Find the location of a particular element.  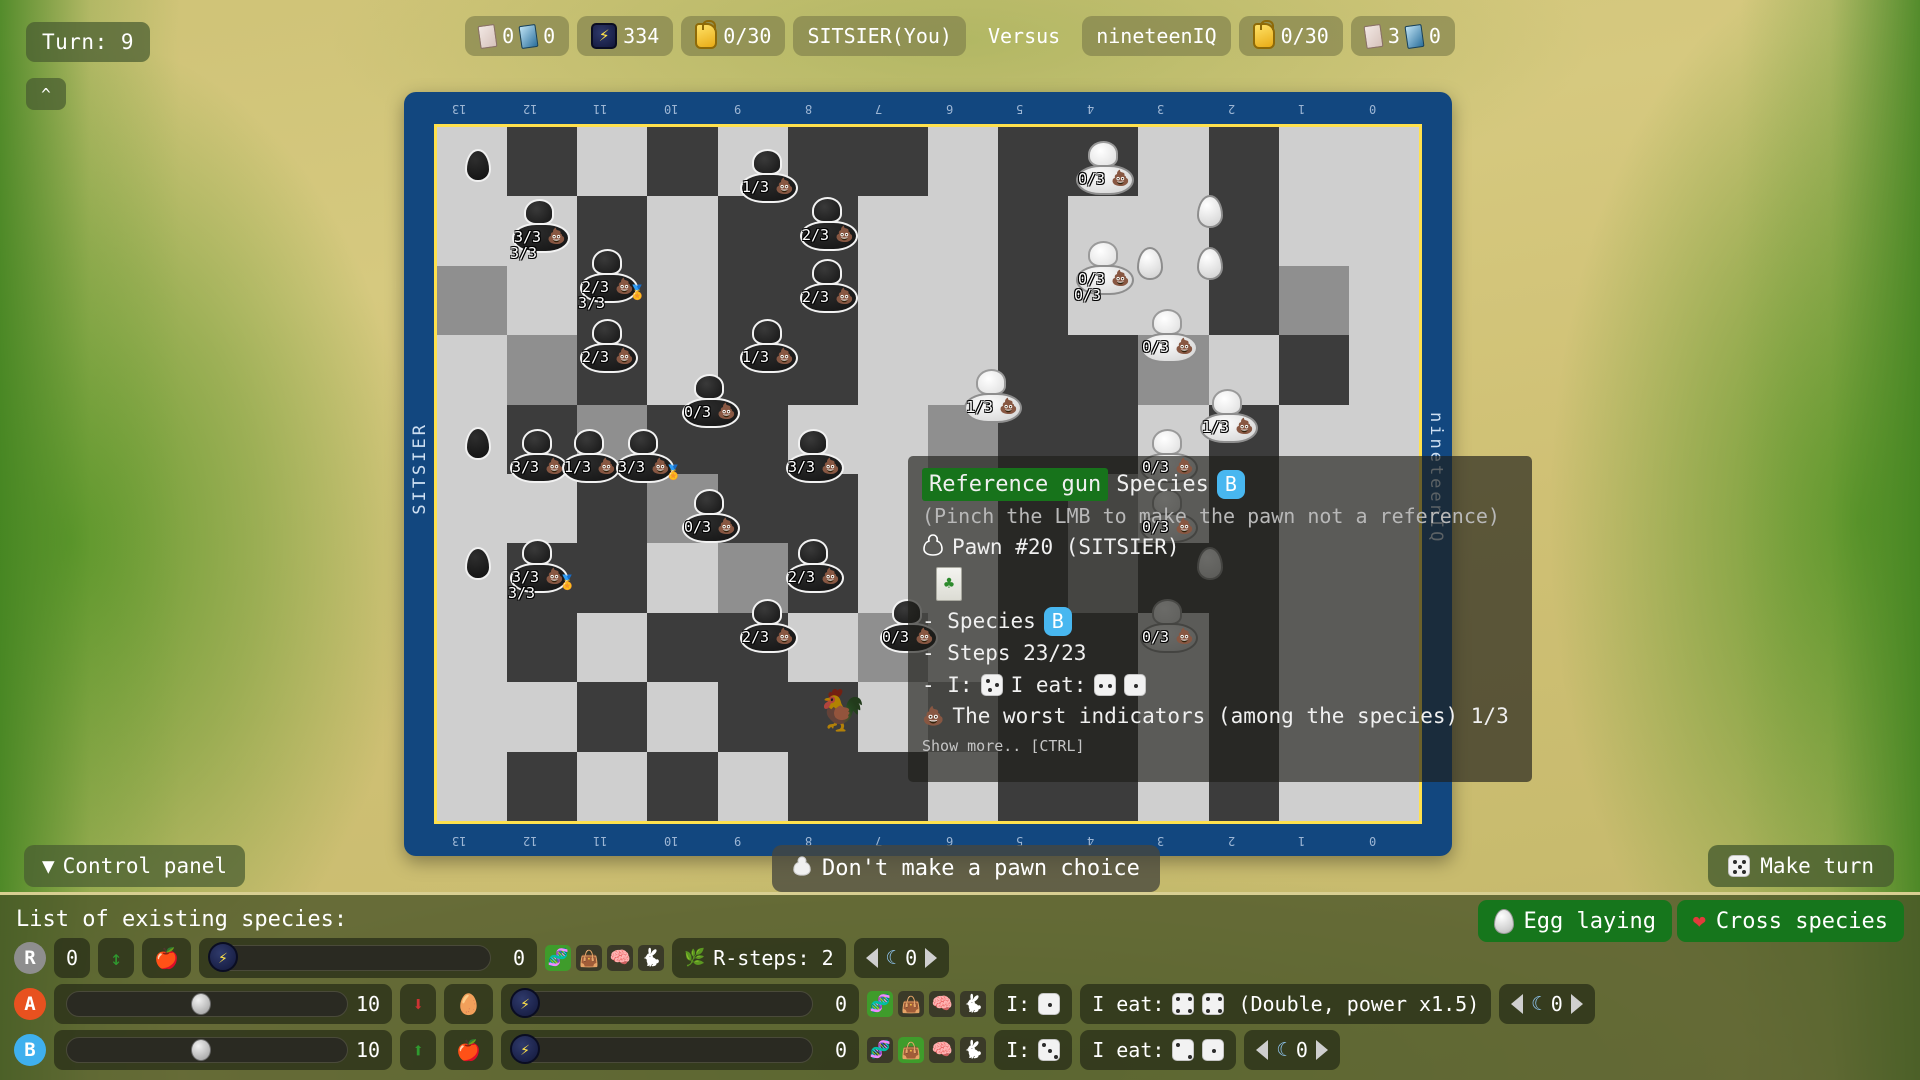

trait-icons-R is located at coordinates (605, 958).